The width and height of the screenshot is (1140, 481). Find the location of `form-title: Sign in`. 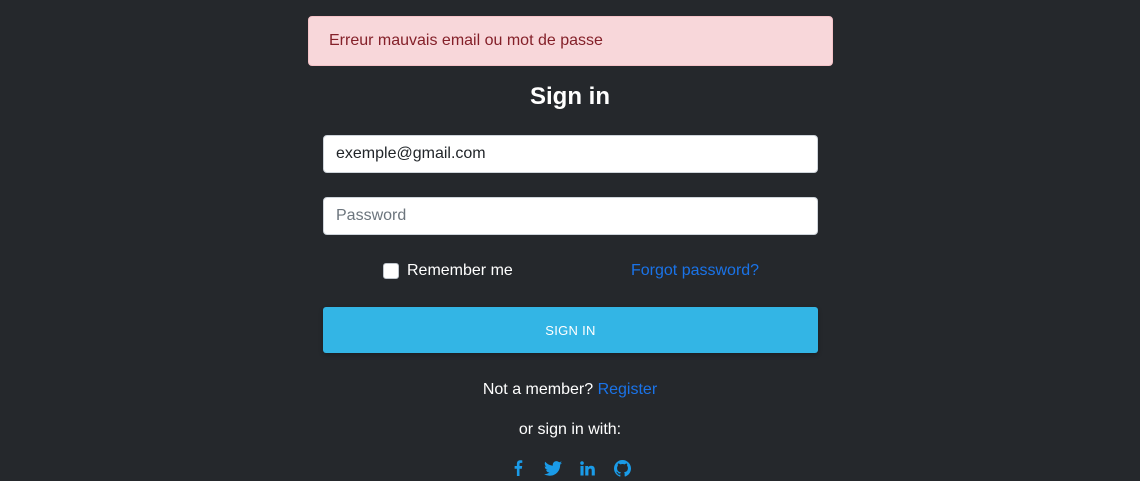

form-title: Sign in is located at coordinates (570, 96).